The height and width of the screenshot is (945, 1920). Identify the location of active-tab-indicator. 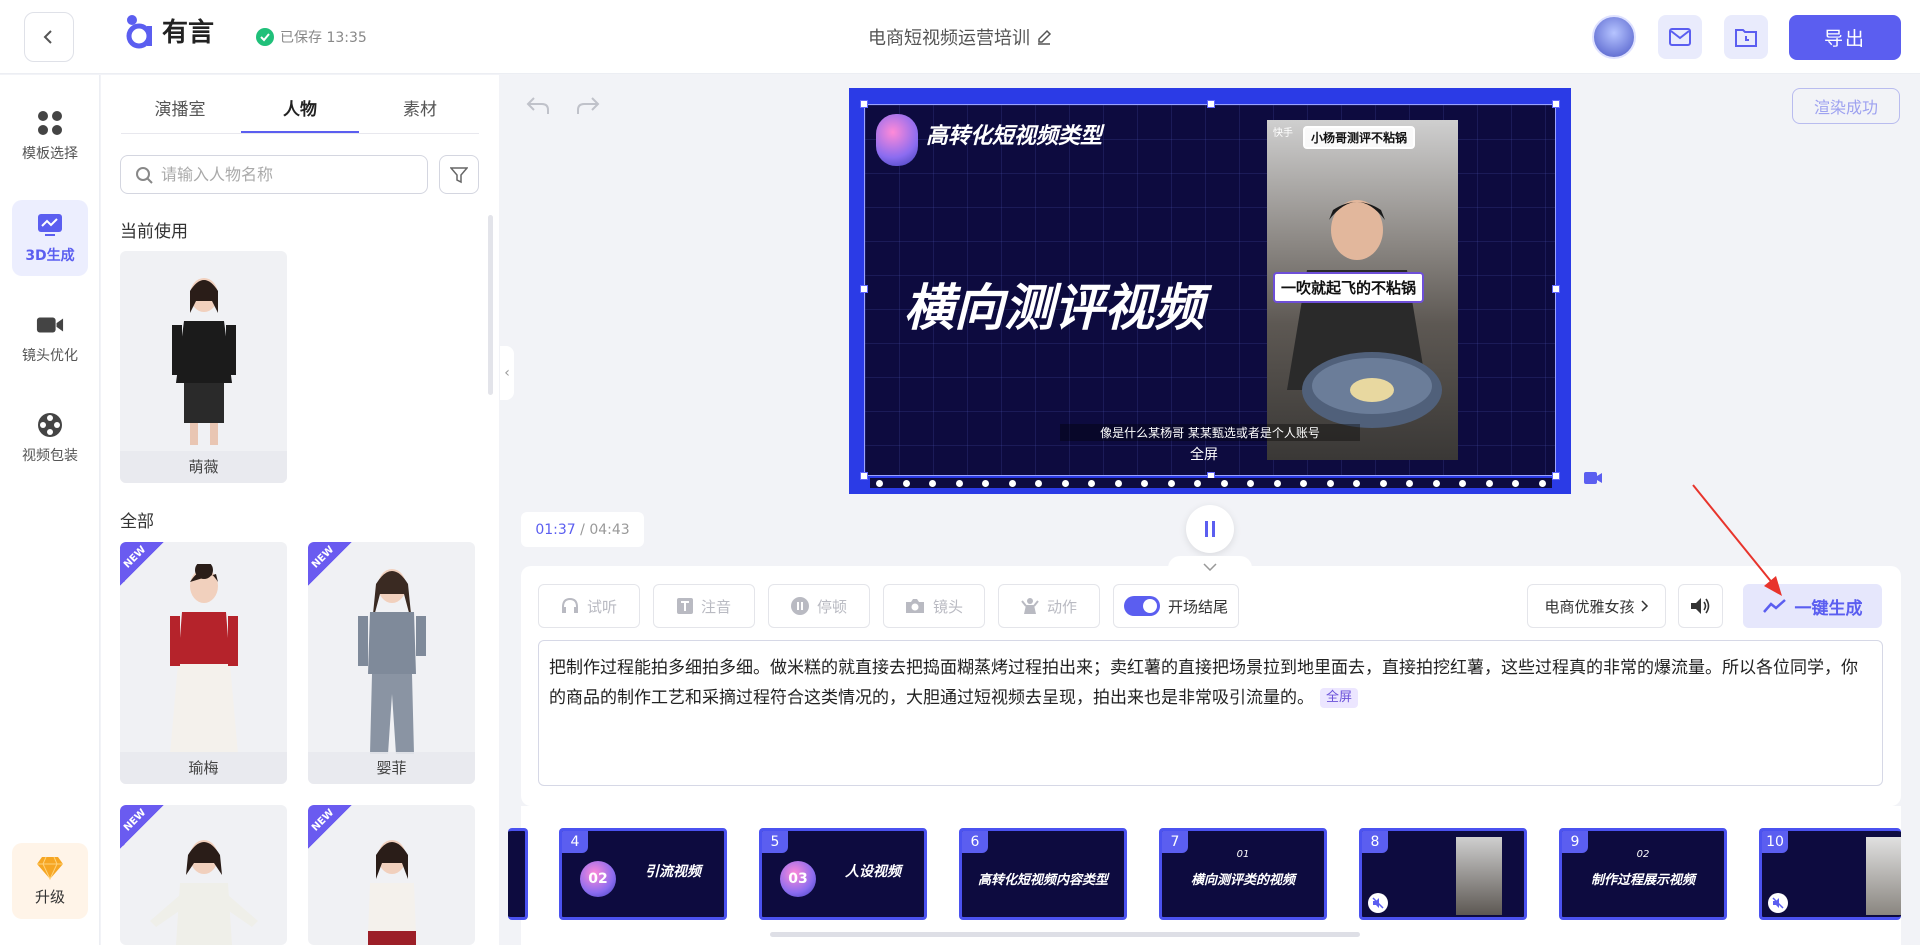
(300, 132).